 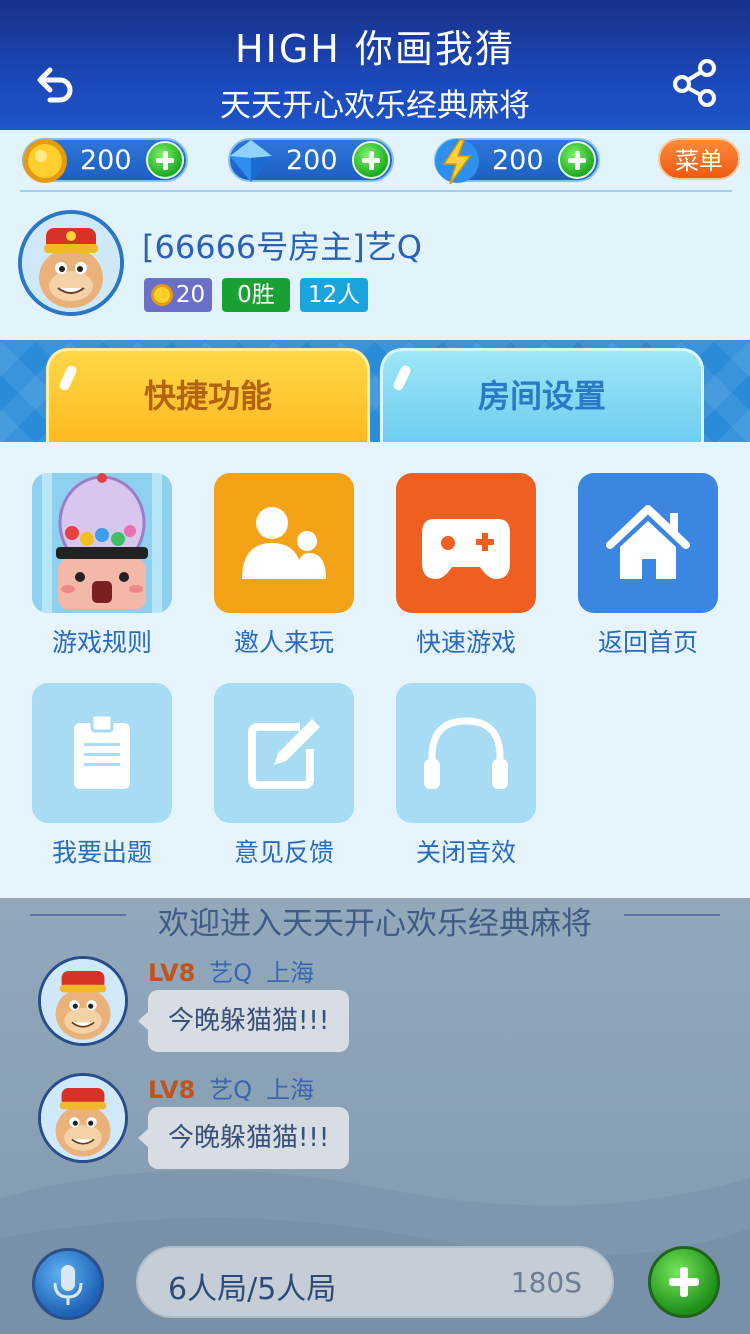 What do you see at coordinates (371, 160) in the screenshot?
I see `add-diamond-button` at bounding box center [371, 160].